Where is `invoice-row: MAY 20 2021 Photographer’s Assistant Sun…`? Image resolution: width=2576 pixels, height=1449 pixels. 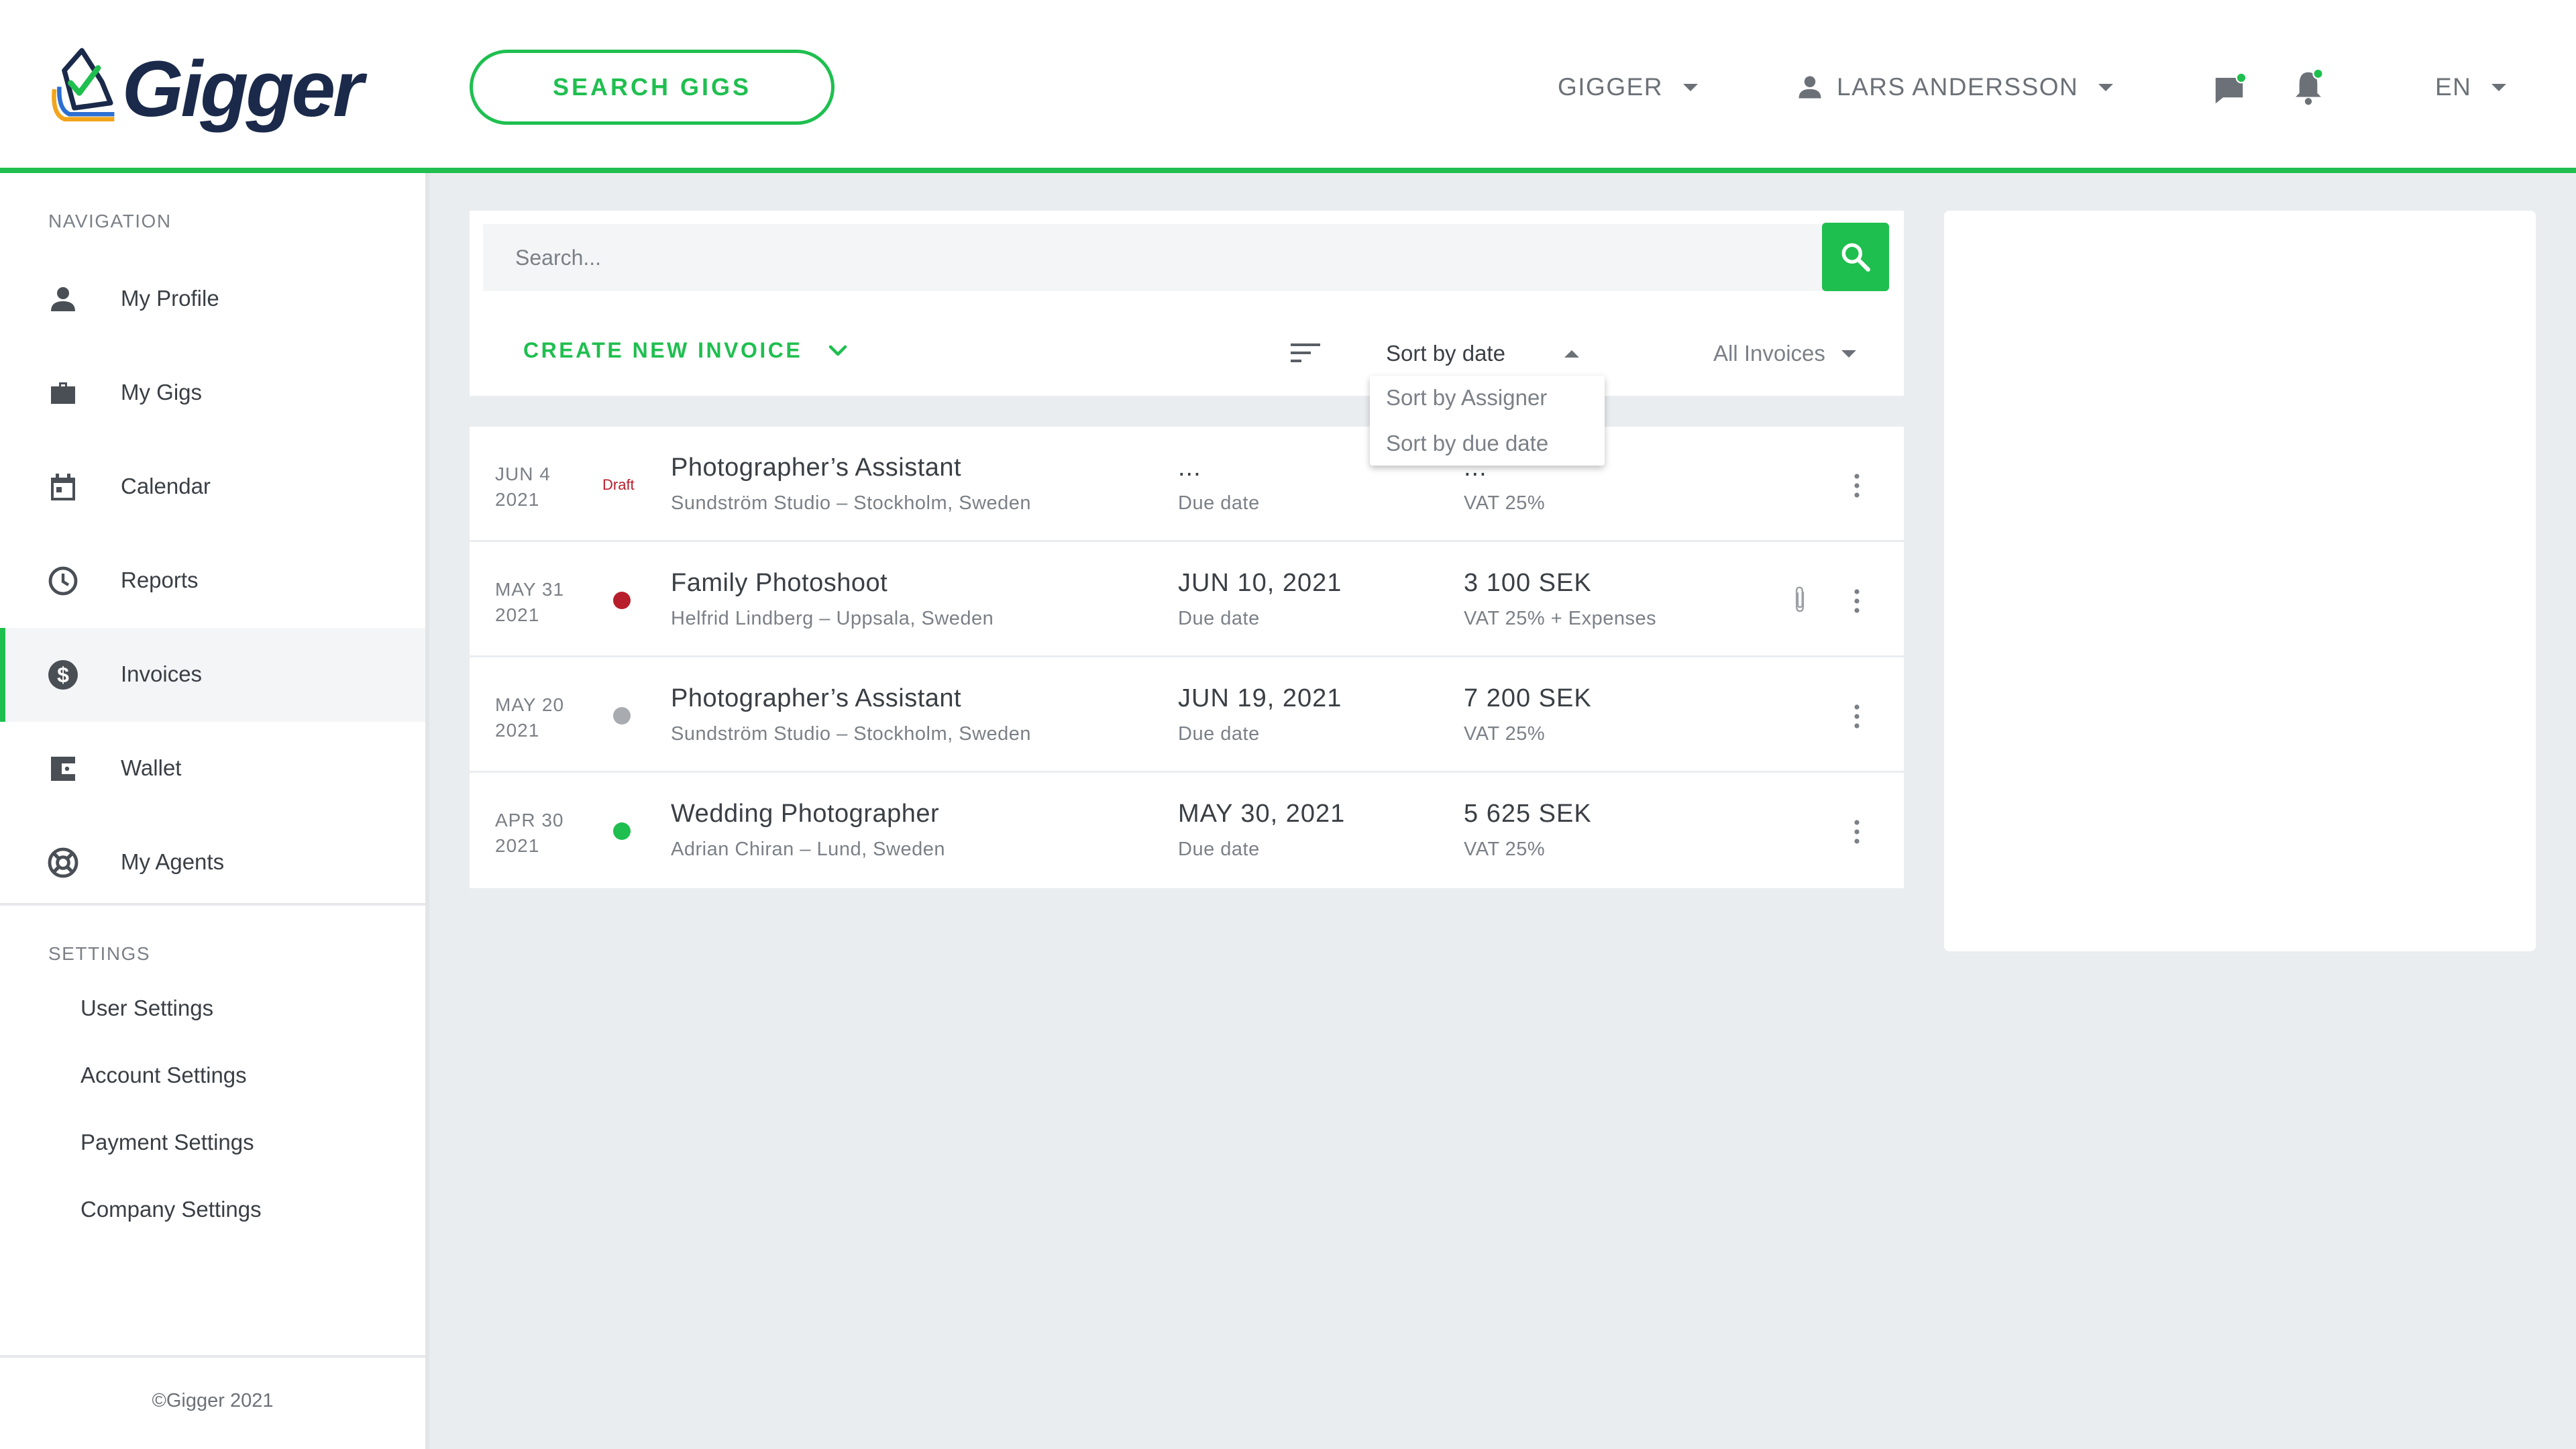 invoice-row: MAY 20 2021 Photographer’s Assistant Sun… is located at coordinates (1187, 715).